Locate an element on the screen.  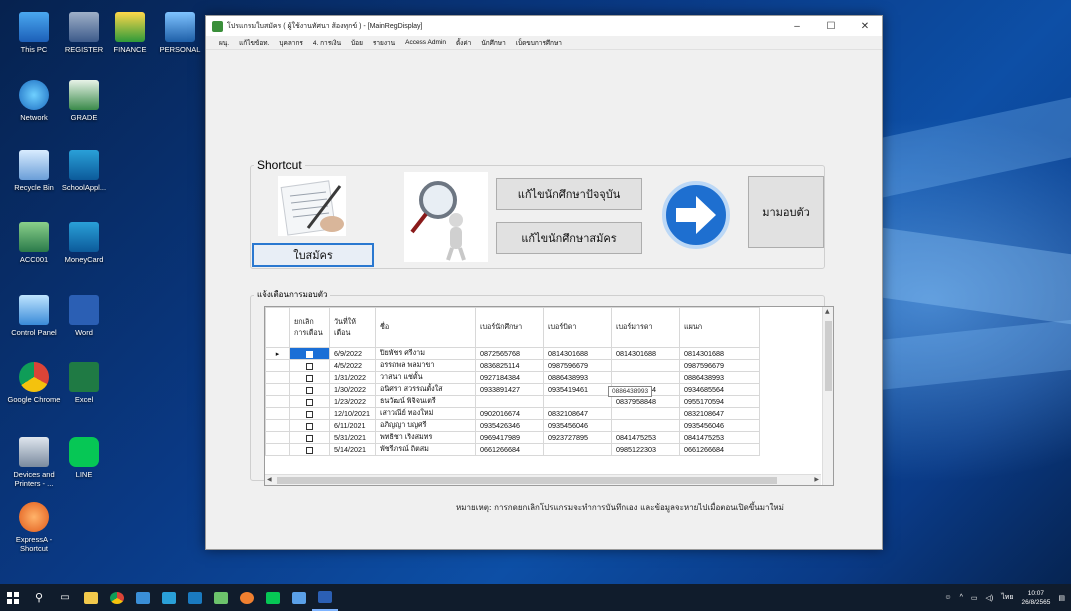
cell-name: พัชรีภรณ์ ถิตสม is located at coordinates (425, 449).